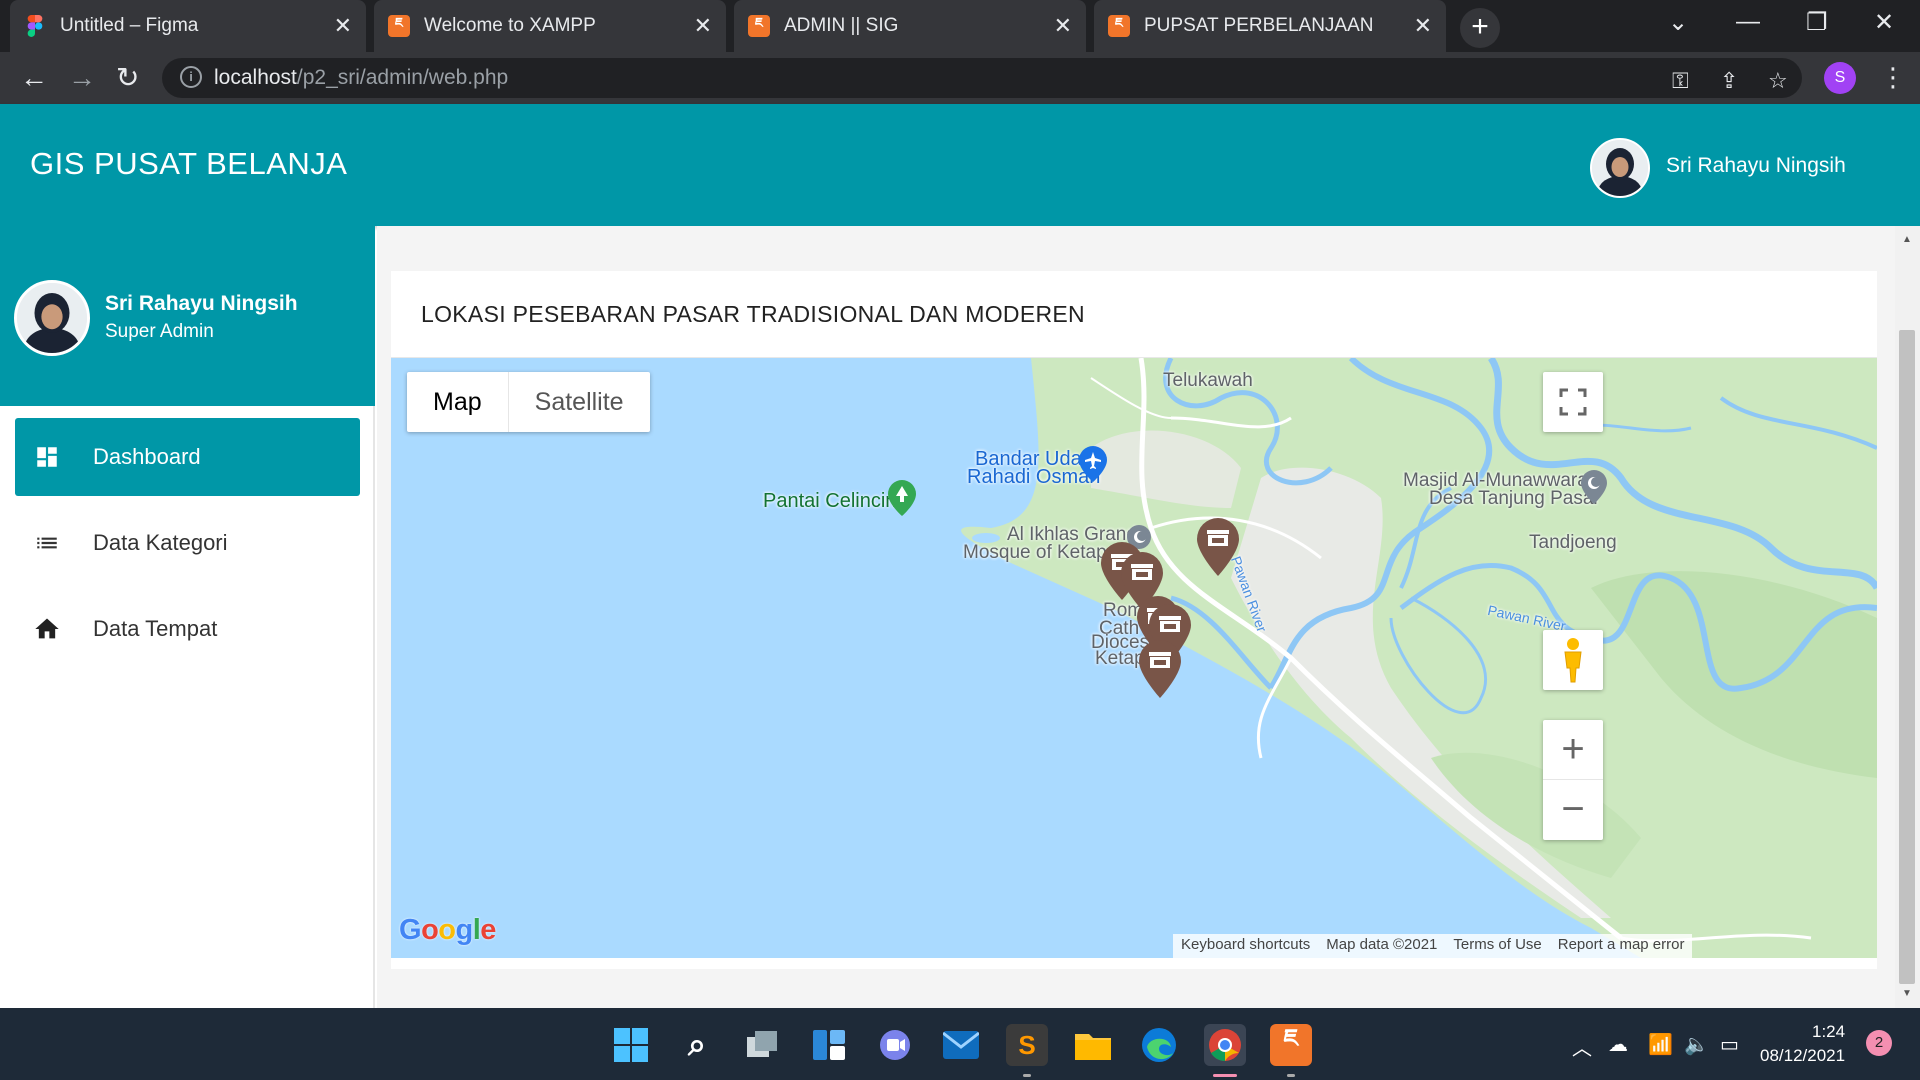 This screenshot has height=1080, width=1920. What do you see at coordinates (201, 303) in the screenshot?
I see `sidebar-user-name: Sri Rahayu Ningsih` at bounding box center [201, 303].